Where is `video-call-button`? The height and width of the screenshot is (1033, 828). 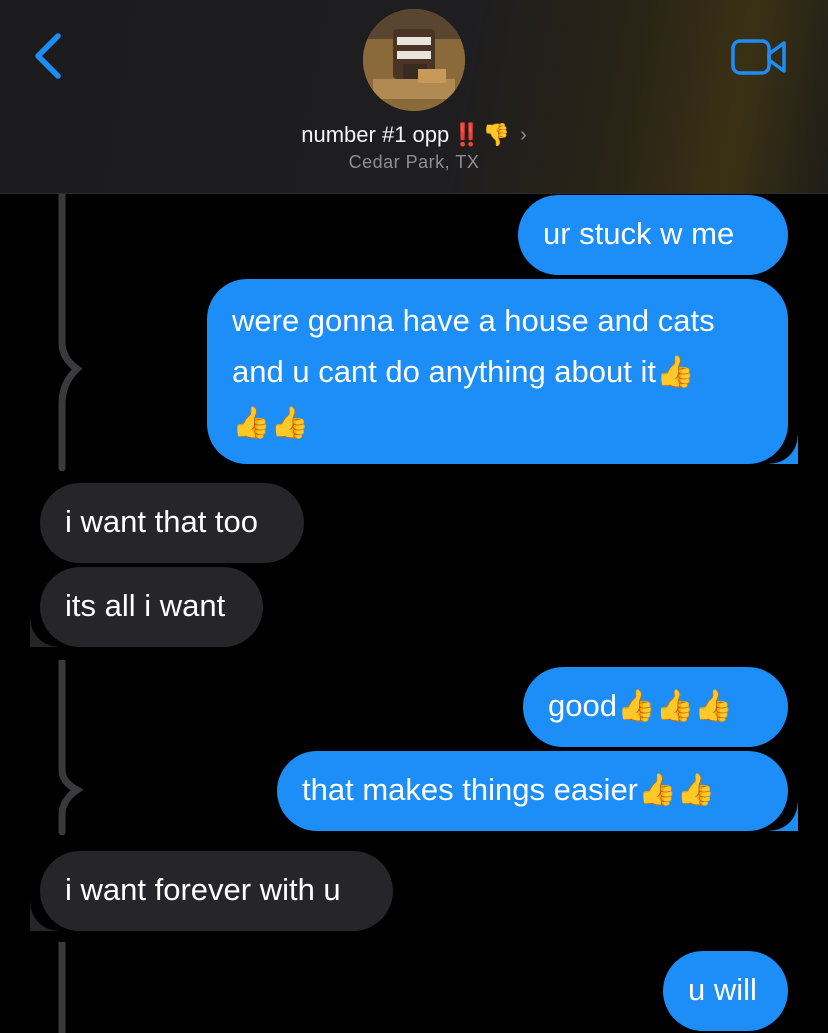
video-call-button is located at coordinates (759, 57).